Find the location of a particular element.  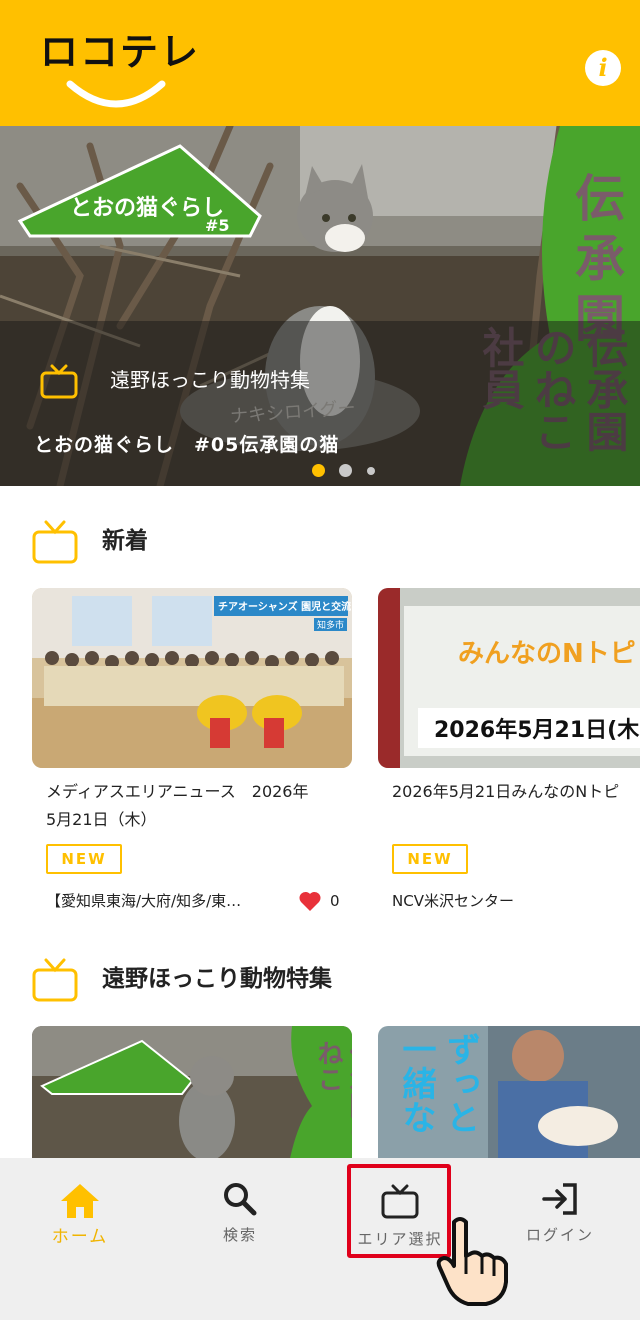

video-title: メディアスエリアニュース 2026年 5月21日（木） is located at coordinates (194, 806).